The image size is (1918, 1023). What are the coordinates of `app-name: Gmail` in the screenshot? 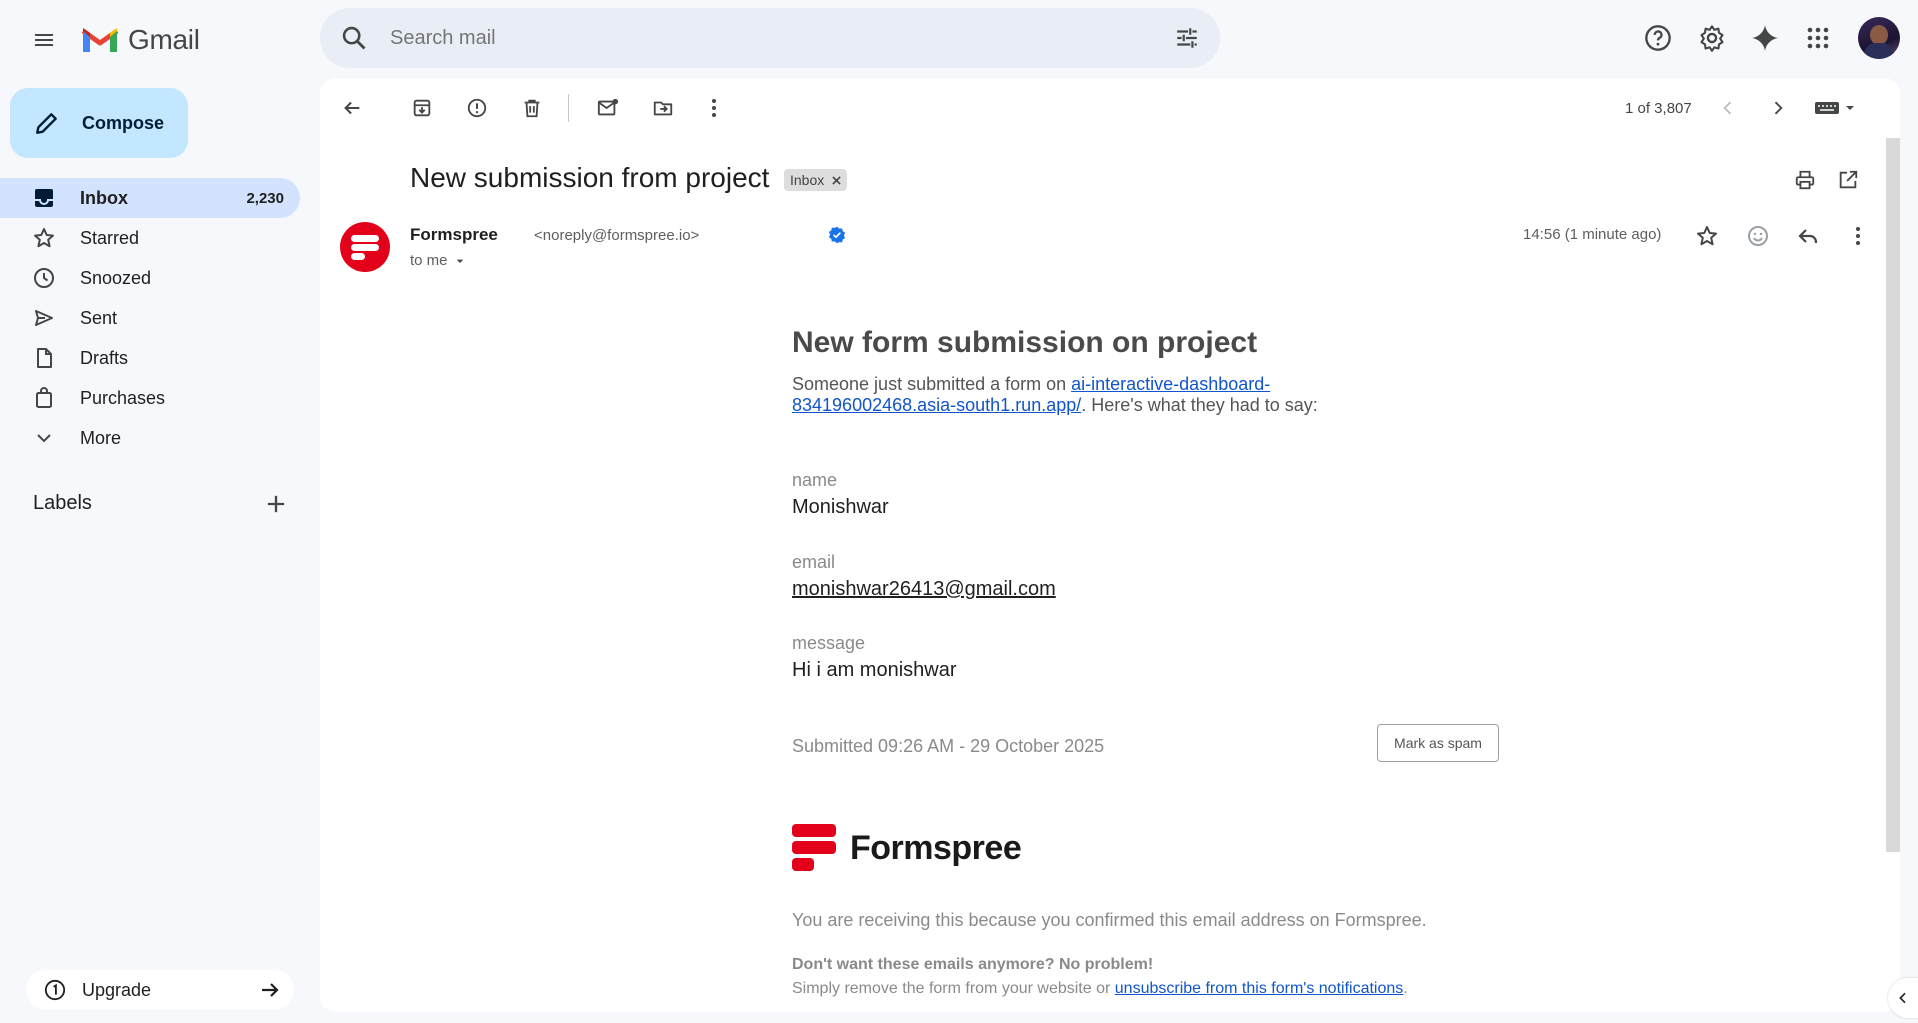 It's located at (164, 39).